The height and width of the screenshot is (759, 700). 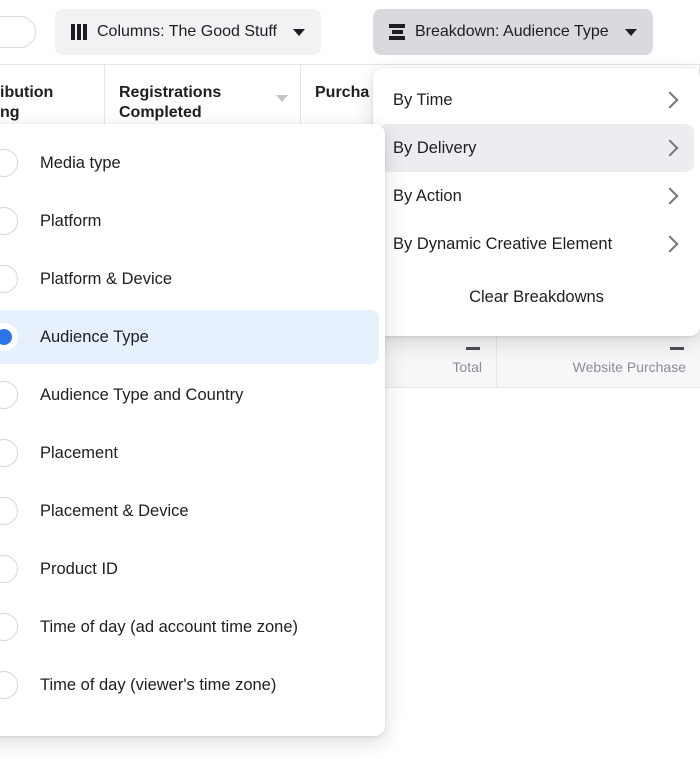 I want to click on column-header-attribution-setting: ibution ng, so click(x=52, y=98).